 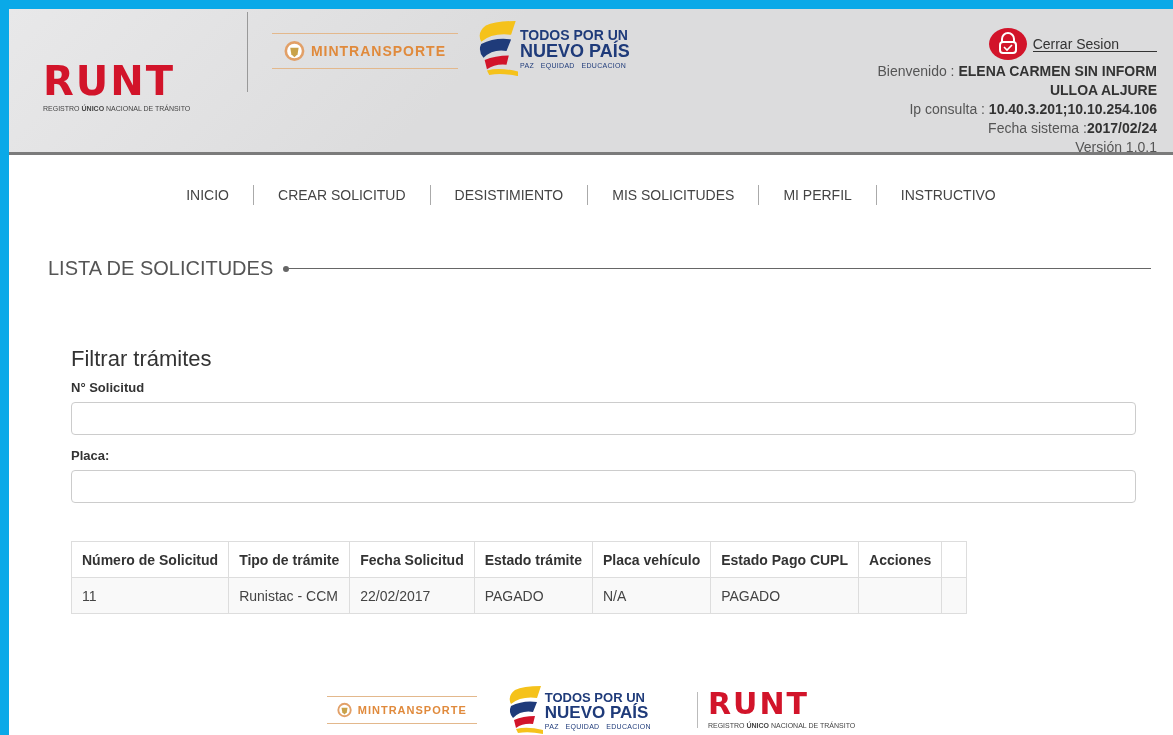 I want to click on column-header: Tipo de trámite, so click(x=289, y=559).